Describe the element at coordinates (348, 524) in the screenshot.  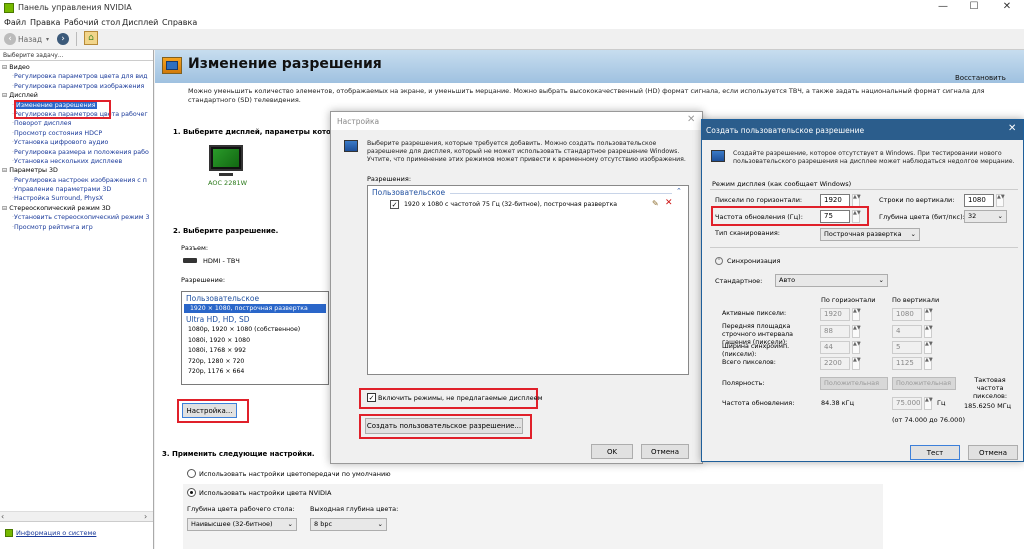
I see `output-depth-select: 8 bpc ⌄` at that location.